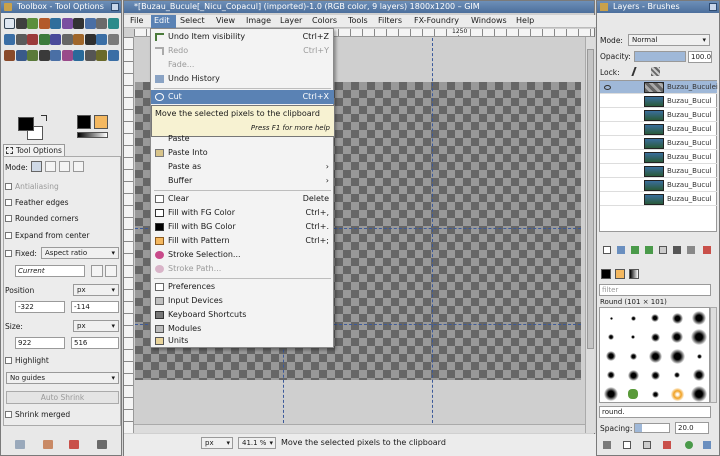 This screenshot has height=456, width=720. I want to click on horizontal-scrollbar, so click(359, 428).